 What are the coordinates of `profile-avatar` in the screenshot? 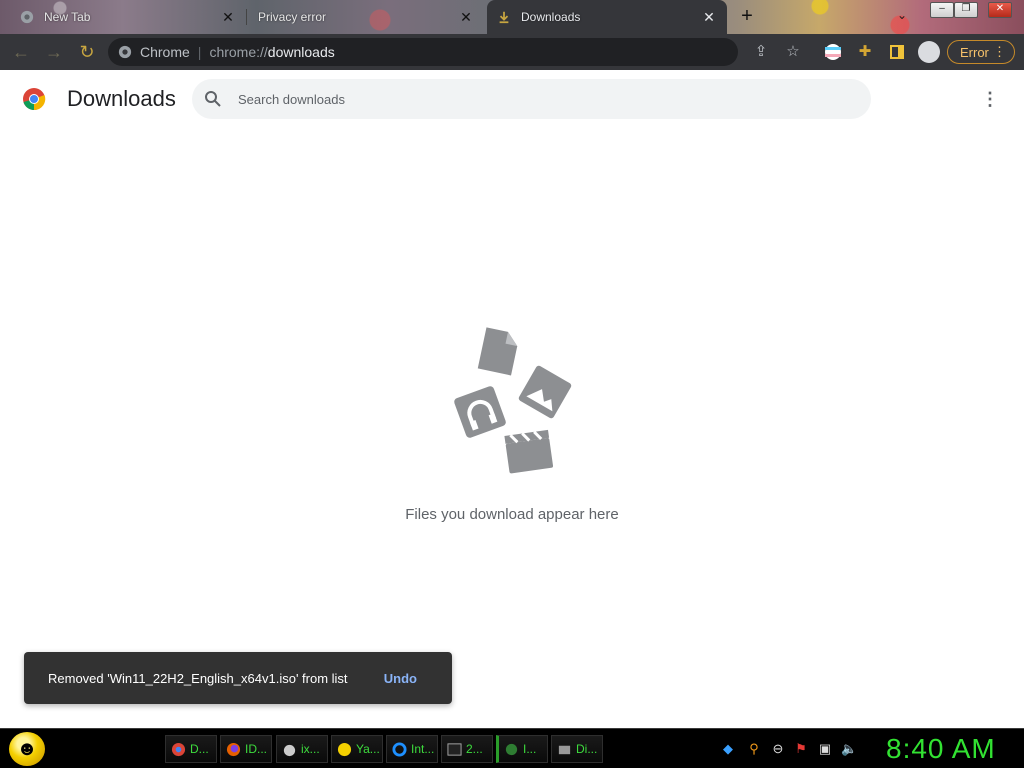 It's located at (929, 52).